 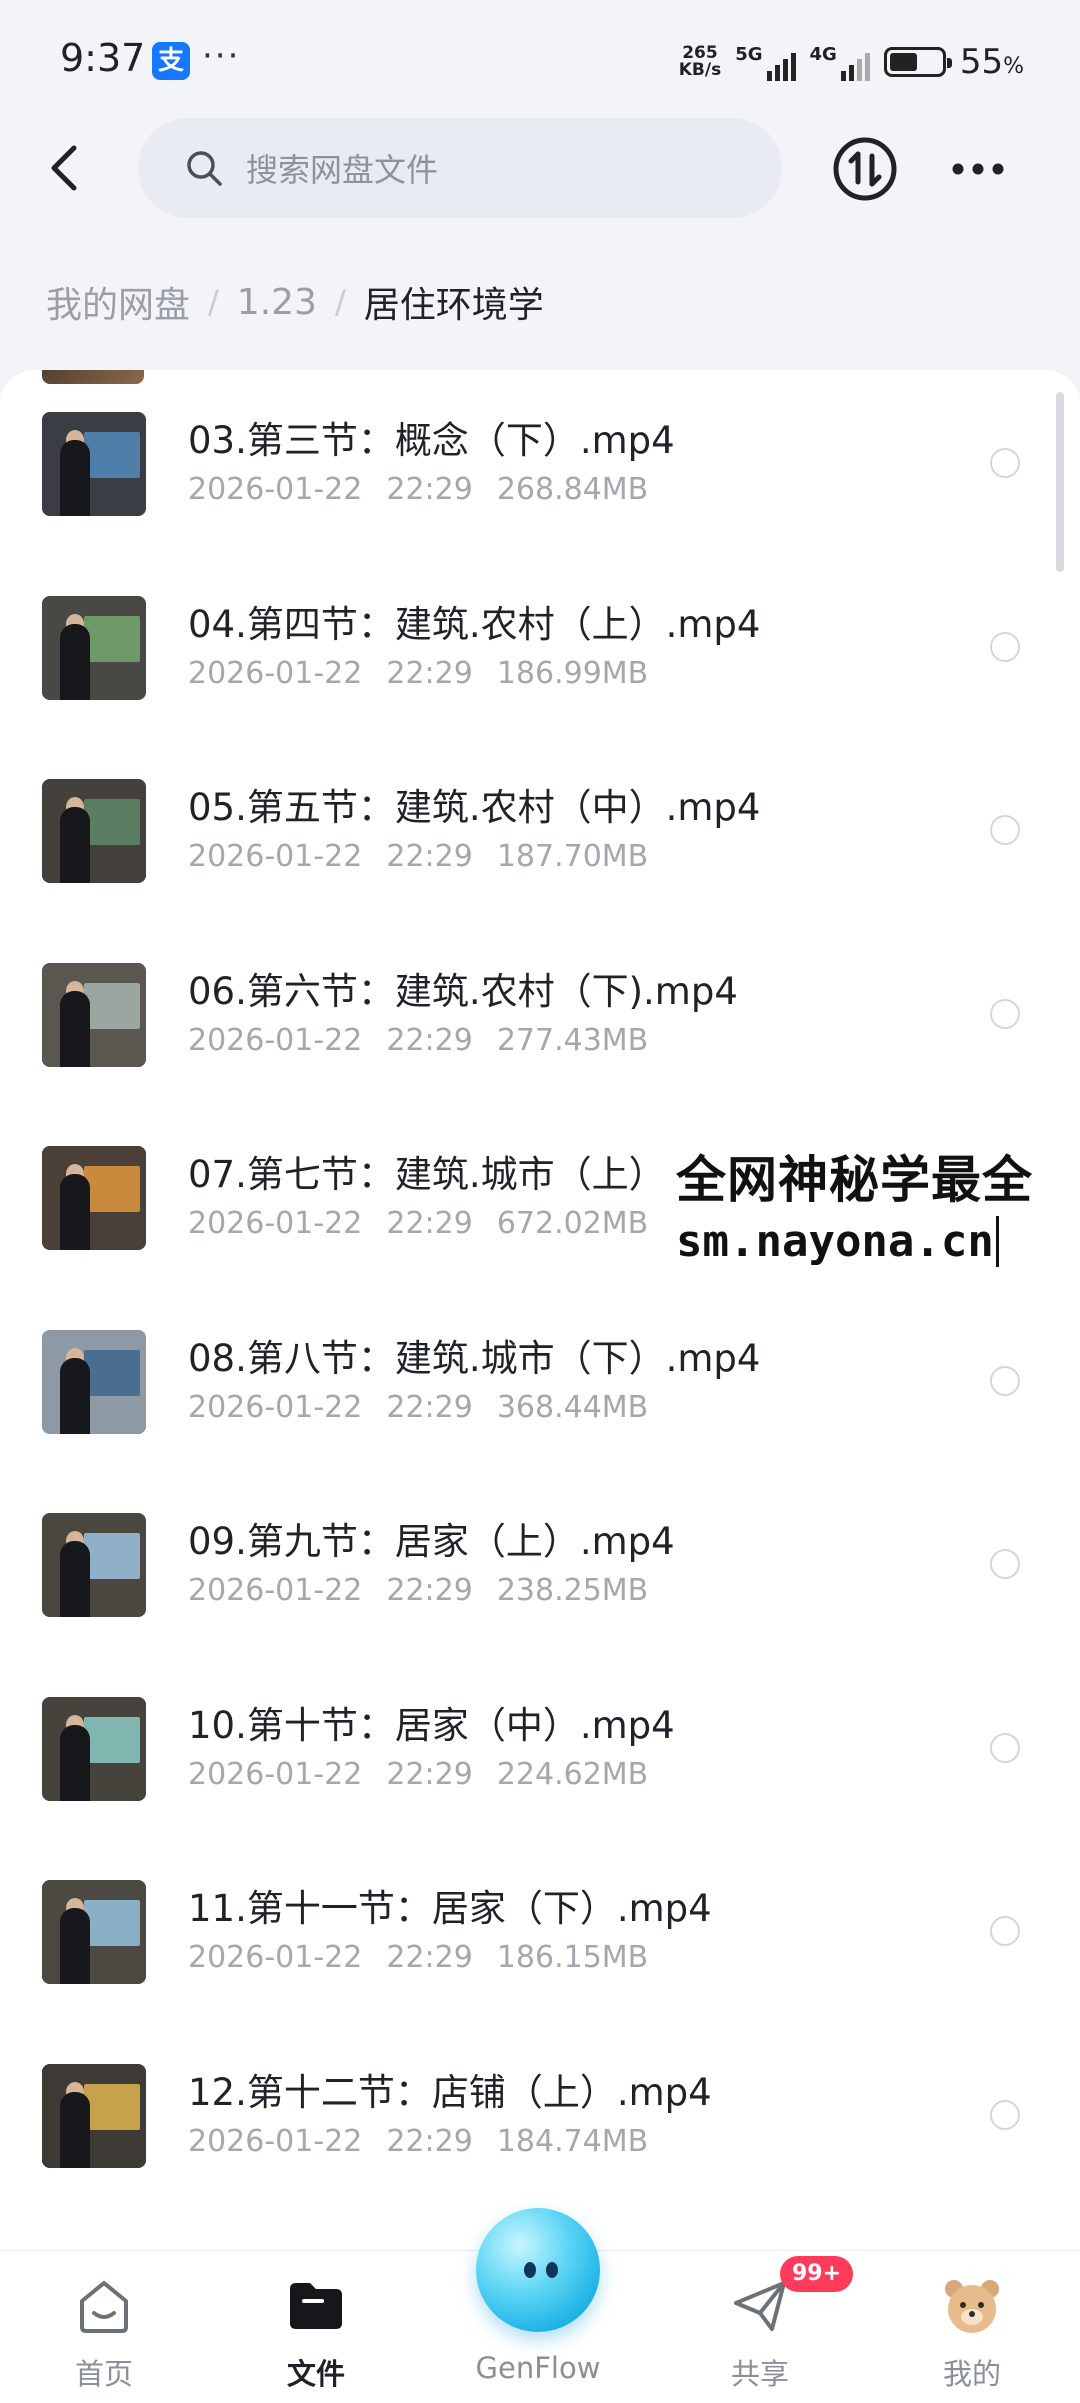 What do you see at coordinates (854, 1180) in the screenshot?
I see `watermark-text: 全网神秘学最全` at bounding box center [854, 1180].